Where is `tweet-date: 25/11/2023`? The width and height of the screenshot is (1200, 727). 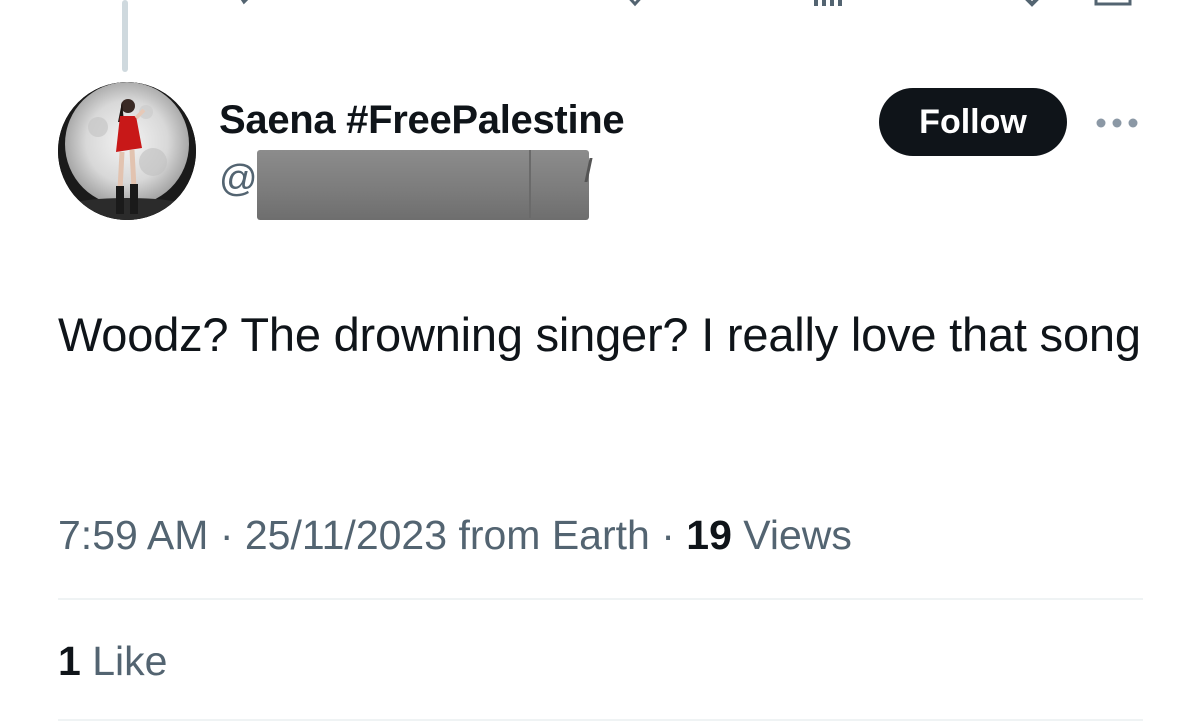 tweet-date: 25/11/2023 is located at coordinates (346, 535).